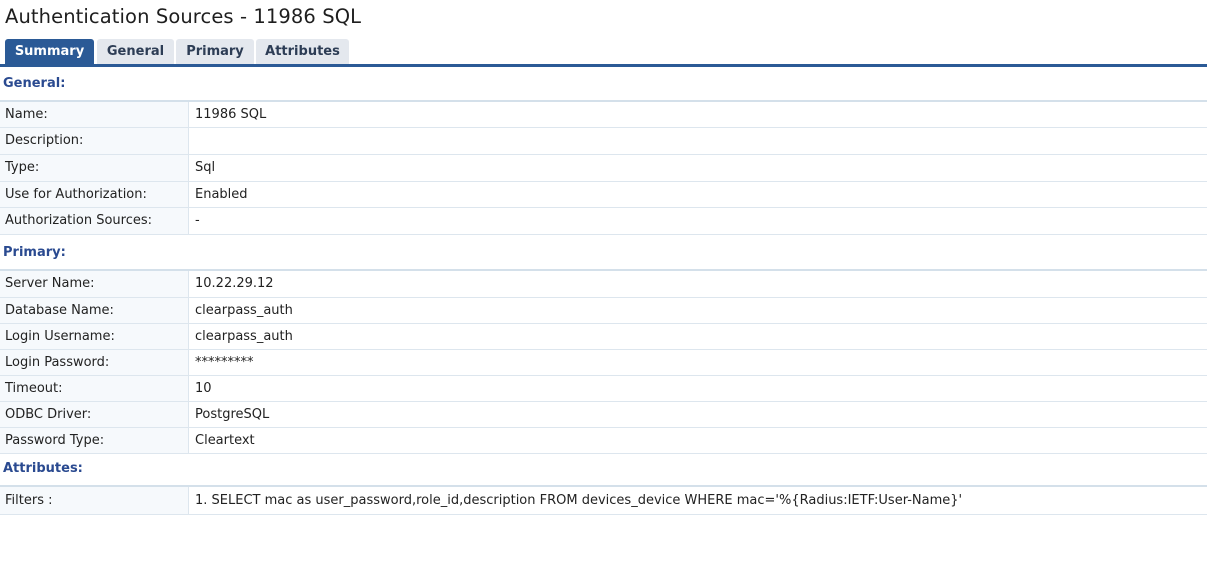 The height and width of the screenshot is (568, 1207). I want to click on row-label: Password Type:, so click(94, 440).